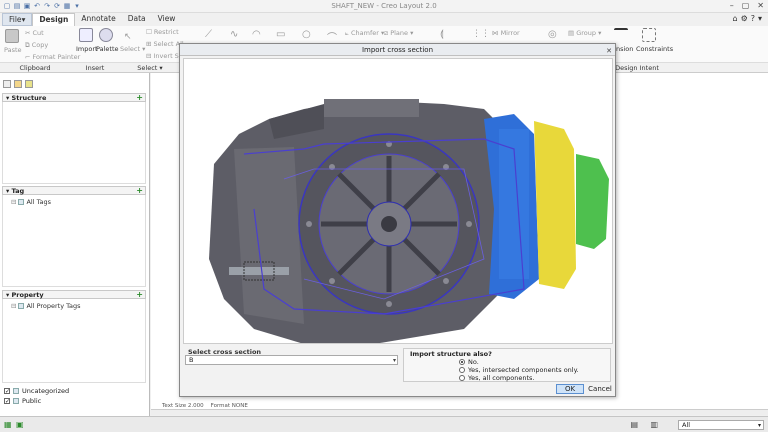 The height and width of the screenshot is (432, 768). Describe the element at coordinates (12, 36) in the screenshot. I see `paste-icon` at that location.